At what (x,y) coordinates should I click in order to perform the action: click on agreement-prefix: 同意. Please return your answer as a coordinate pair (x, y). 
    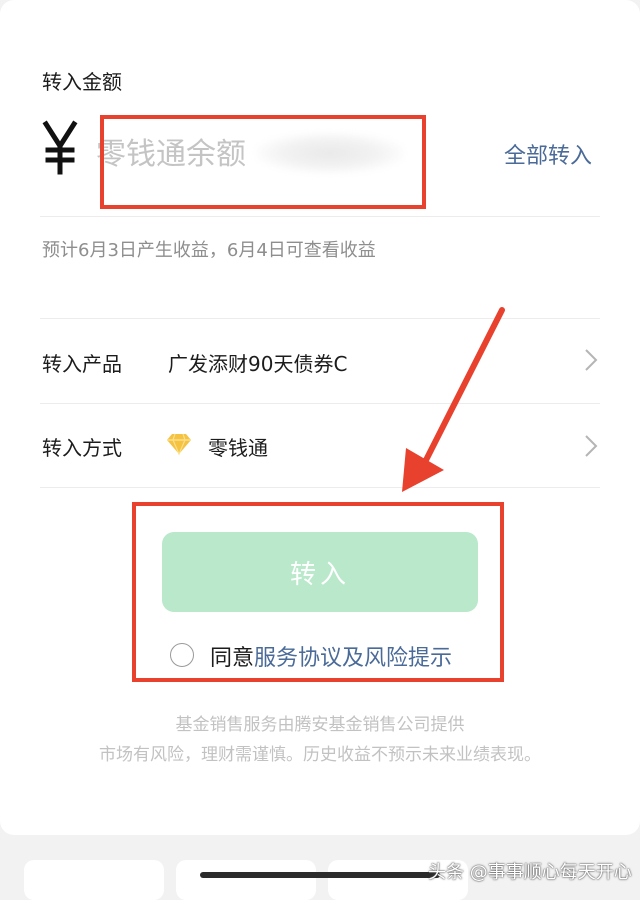
    Looking at the image, I should click on (232, 658).